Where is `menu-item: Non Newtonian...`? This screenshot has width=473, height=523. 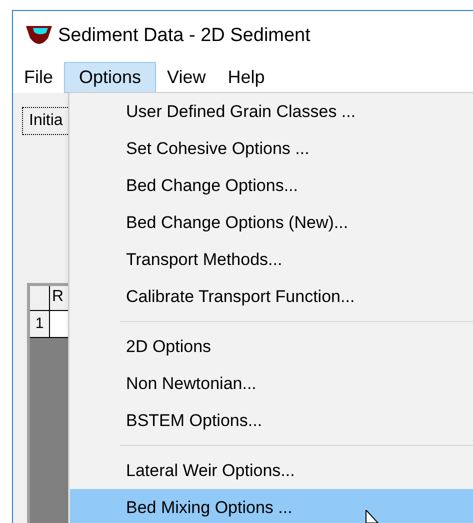 menu-item: Non Newtonian... is located at coordinates (271, 383).